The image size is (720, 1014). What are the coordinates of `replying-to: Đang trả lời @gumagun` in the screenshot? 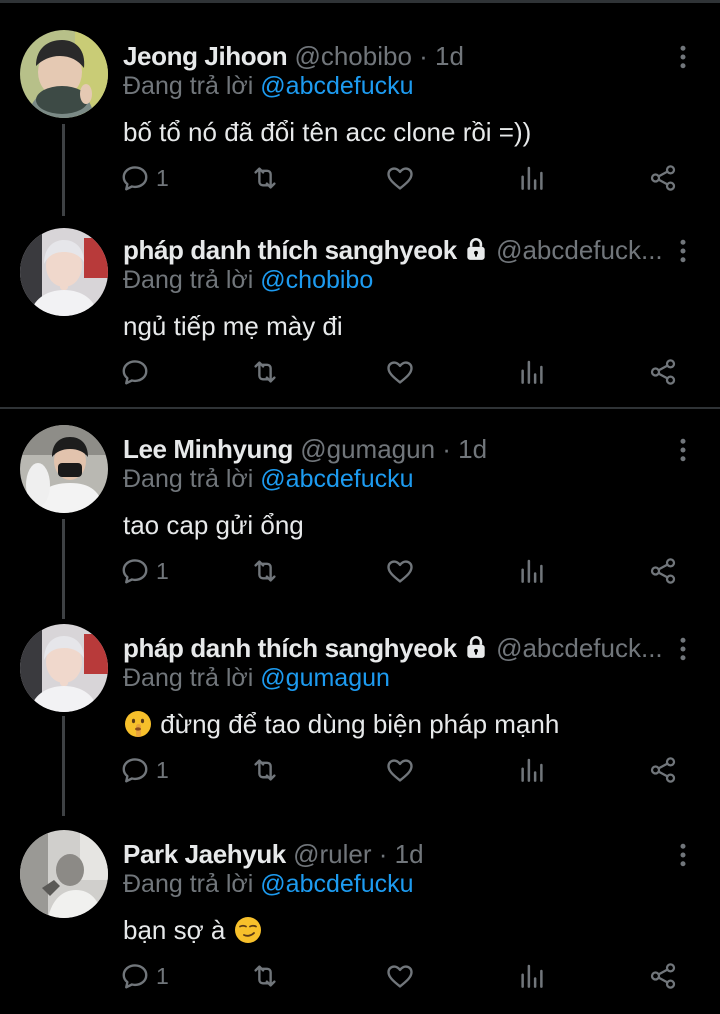 It's located at (256, 678).